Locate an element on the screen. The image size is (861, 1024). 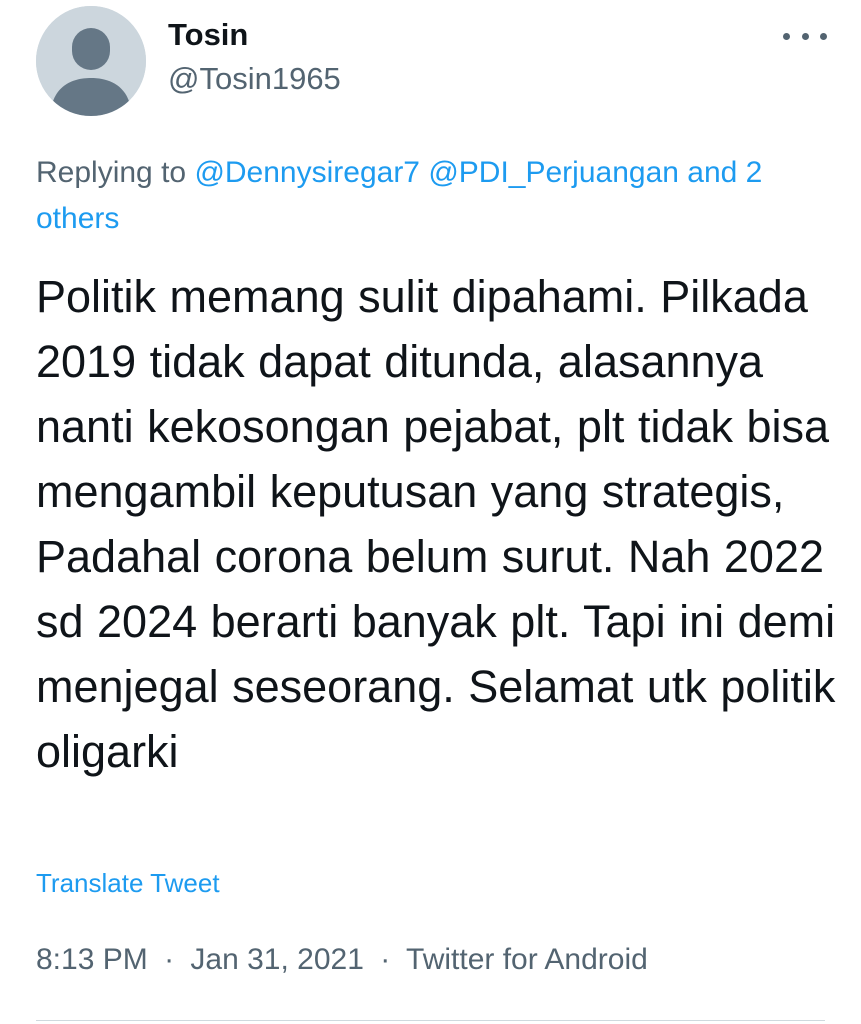
author-handle: @Tosin1965 is located at coordinates (254, 78).